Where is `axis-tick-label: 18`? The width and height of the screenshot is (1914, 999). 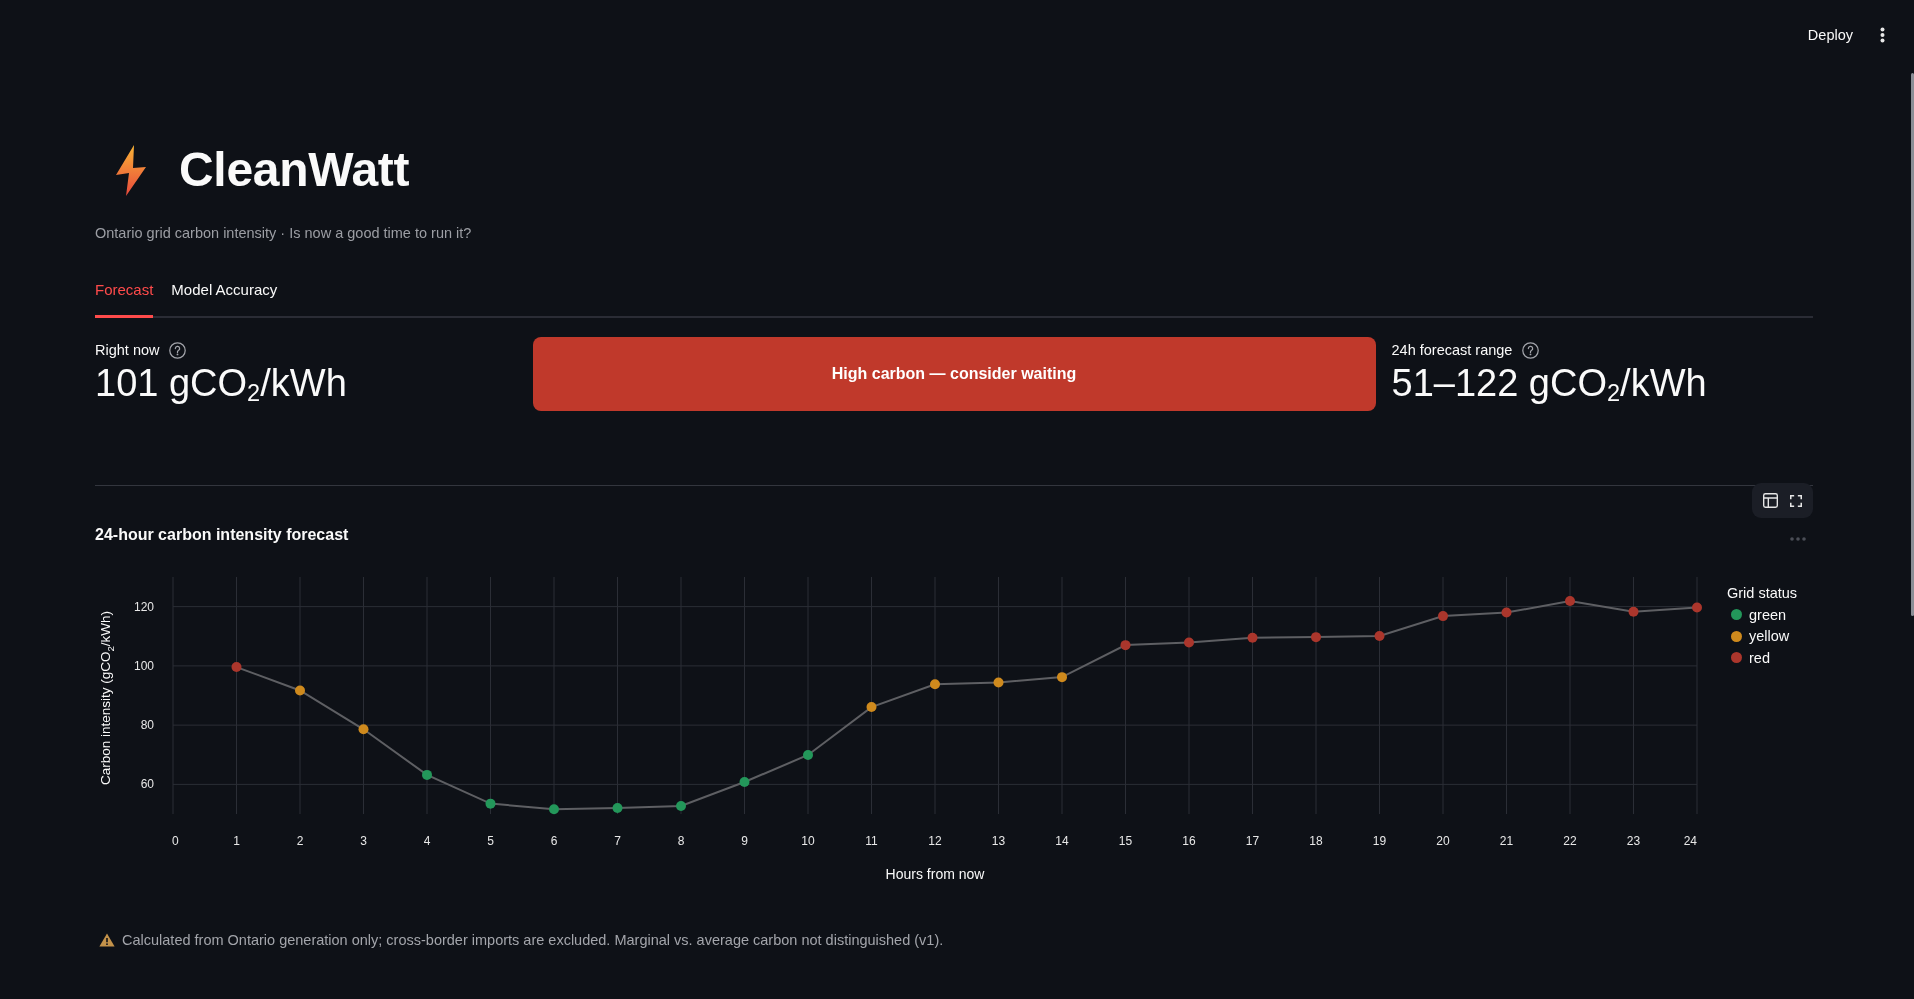 axis-tick-label: 18 is located at coordinates (1316, 841).